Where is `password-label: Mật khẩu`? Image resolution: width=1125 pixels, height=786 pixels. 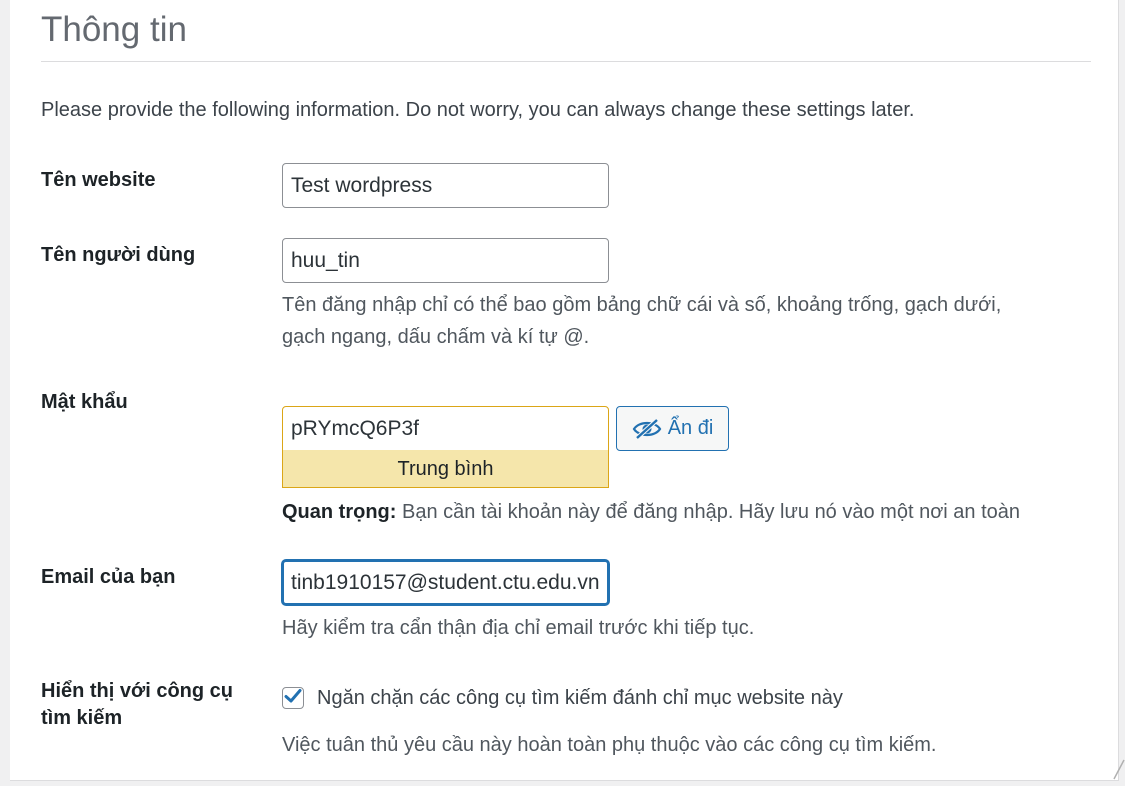
password-label: Mật khẩu is located at coordinates (84, 402).